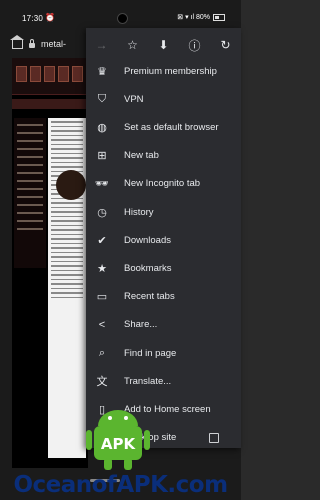 The image size is (320, 500). Describe the element at coordinates (102, 156) in the screenshot. I see `plus-box-icon: ⊞` at that location.